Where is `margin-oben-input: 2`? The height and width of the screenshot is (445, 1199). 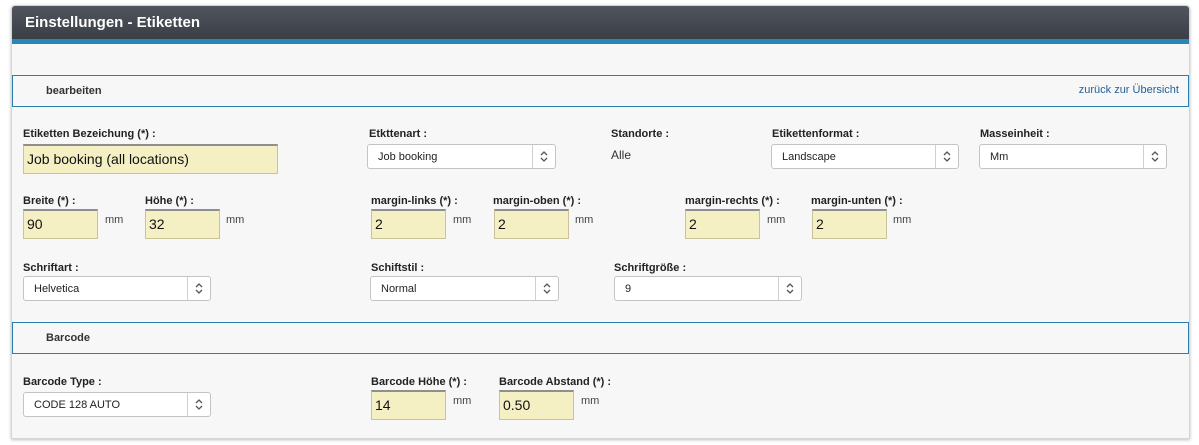 margin-oben-input: 2 is located at coordinates (531, 224).